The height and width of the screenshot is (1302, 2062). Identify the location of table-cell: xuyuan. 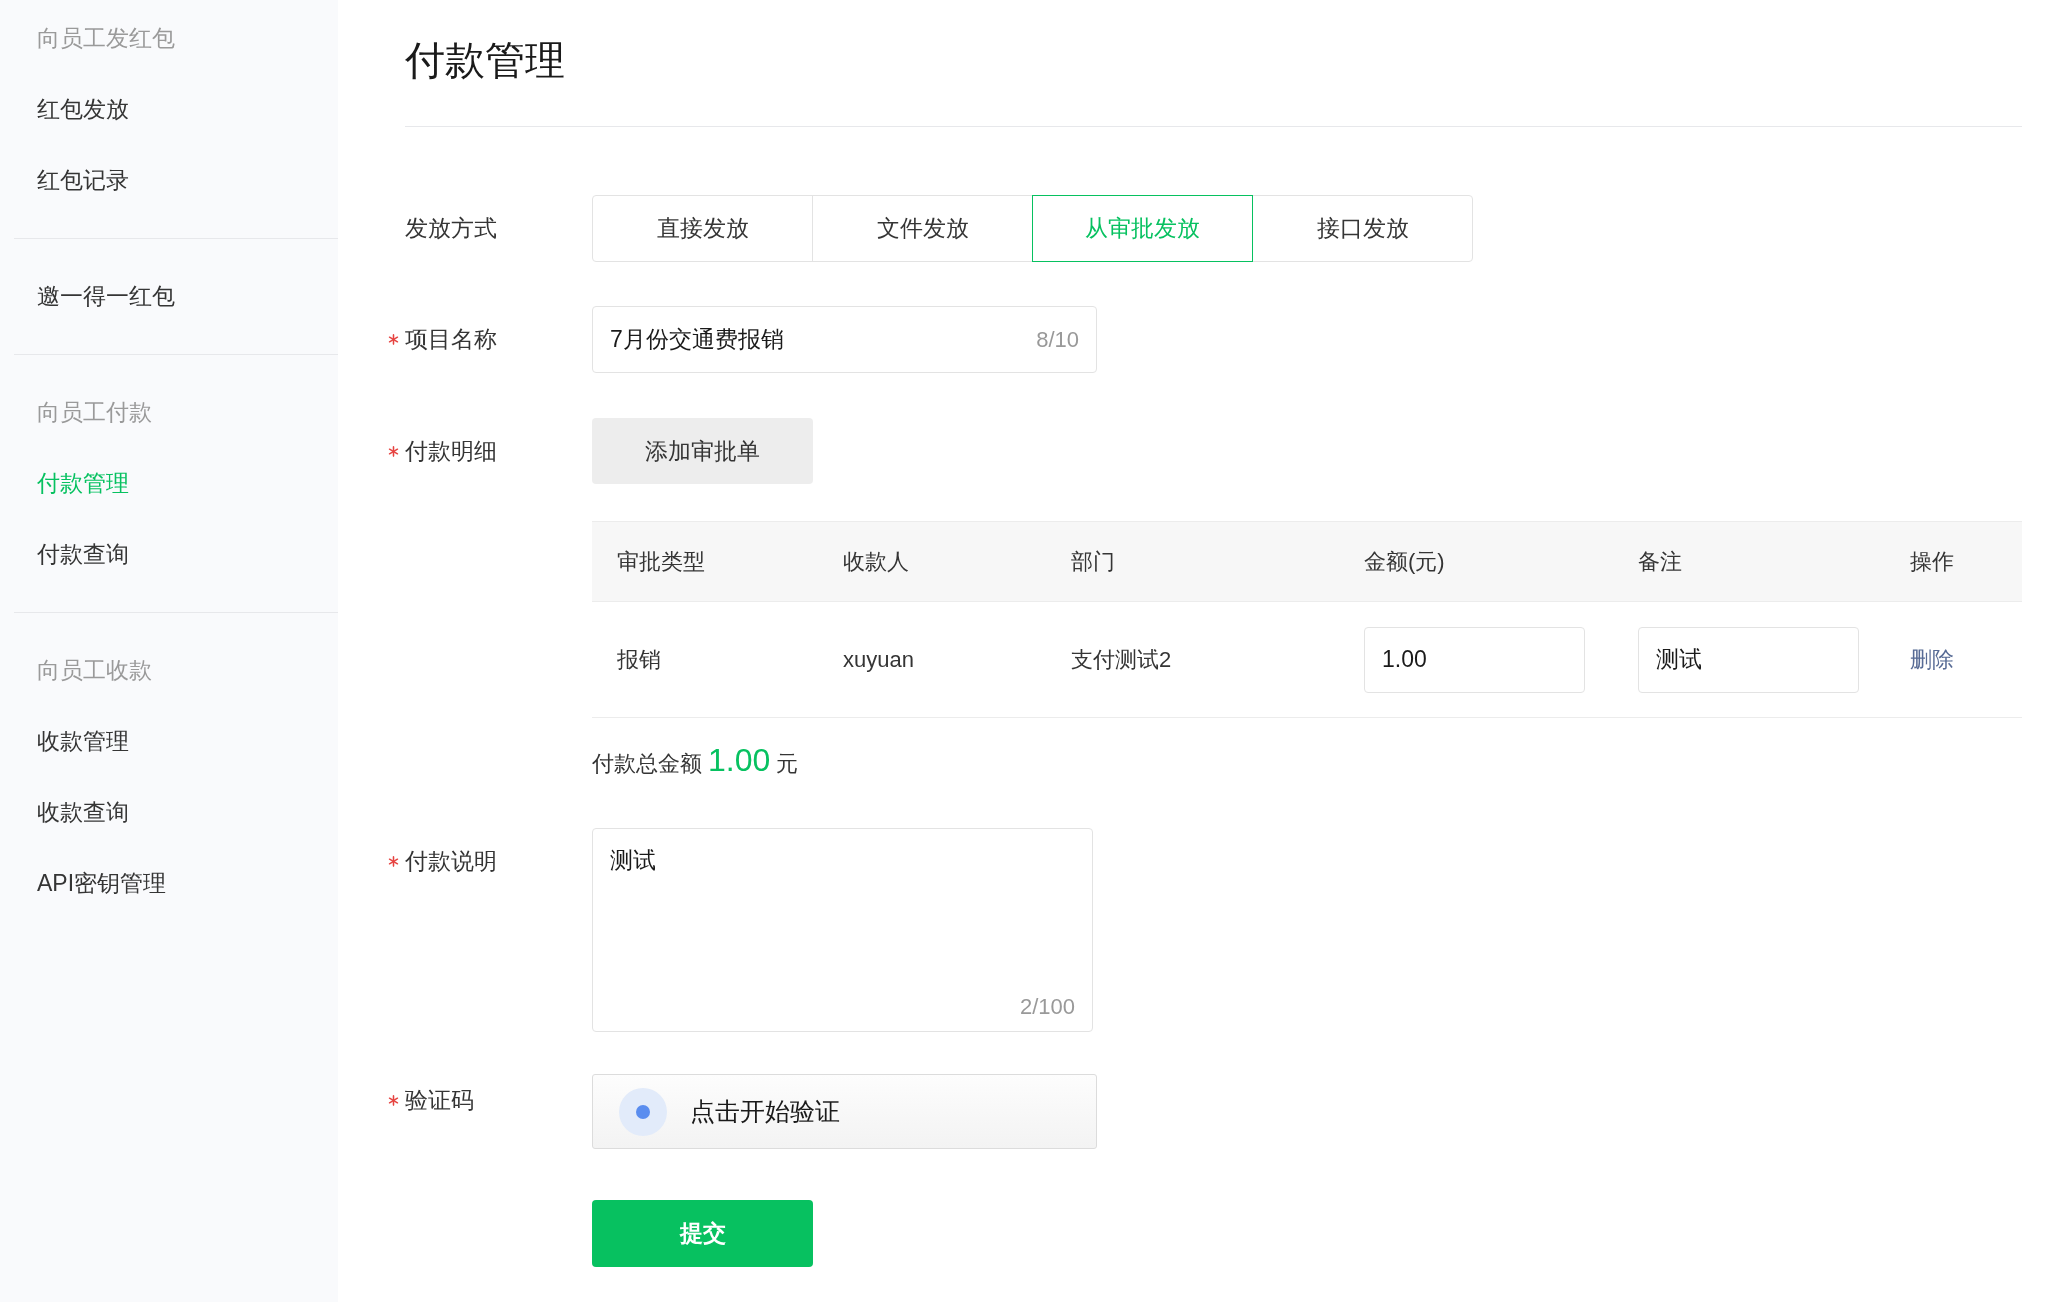
(878, 659).